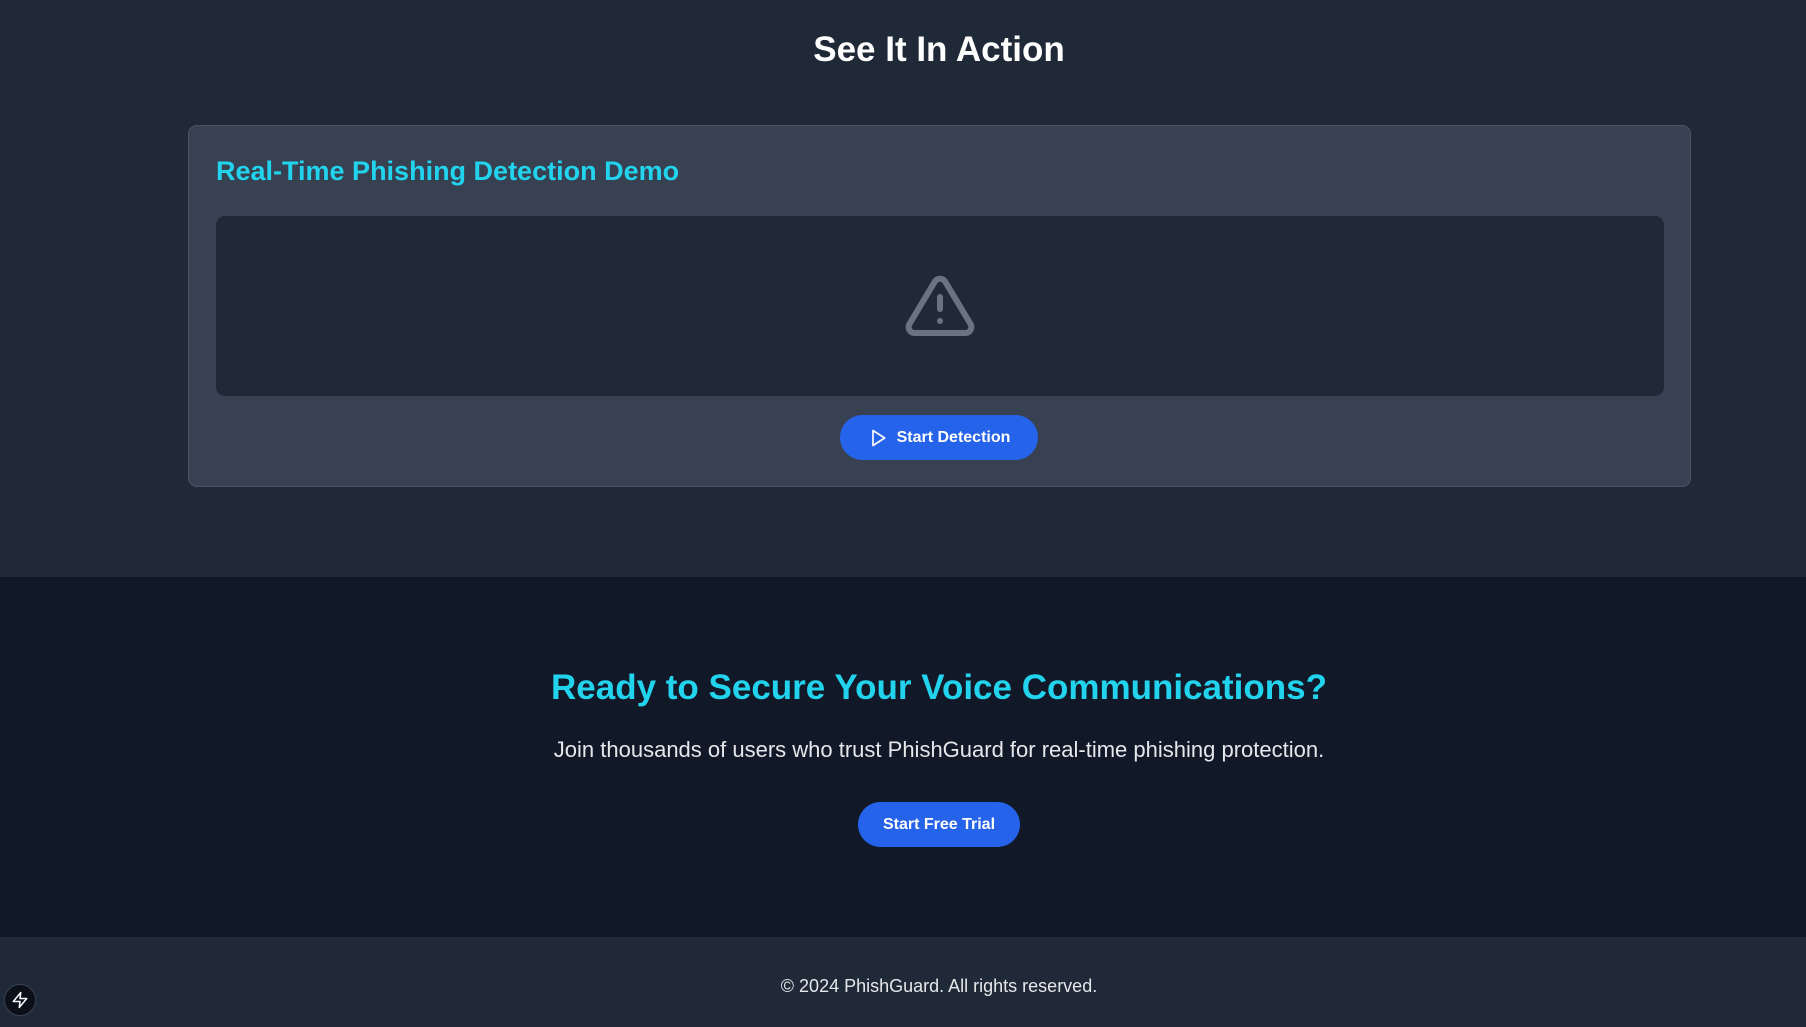 The height and width of the screenshot is (1027, 1806). I want to click on start-free-trial-button: Start Free Trial, so click(939, 824).